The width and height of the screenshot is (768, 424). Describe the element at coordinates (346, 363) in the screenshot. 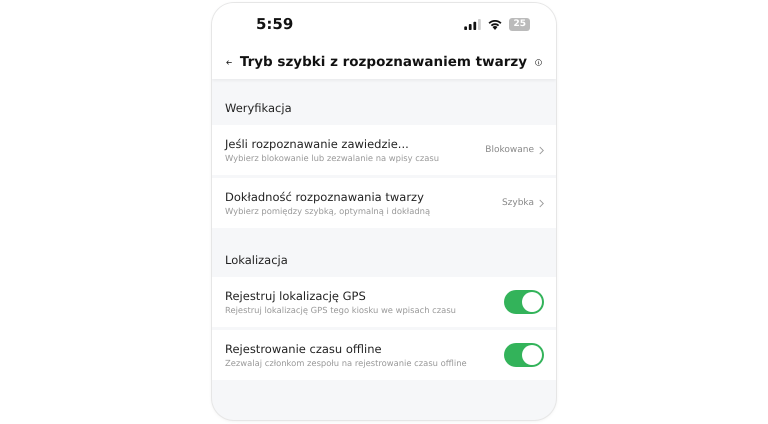

I see `row-description: Zezwalaj członkom zespołu na rejestrowanie czasu offline` at that location.